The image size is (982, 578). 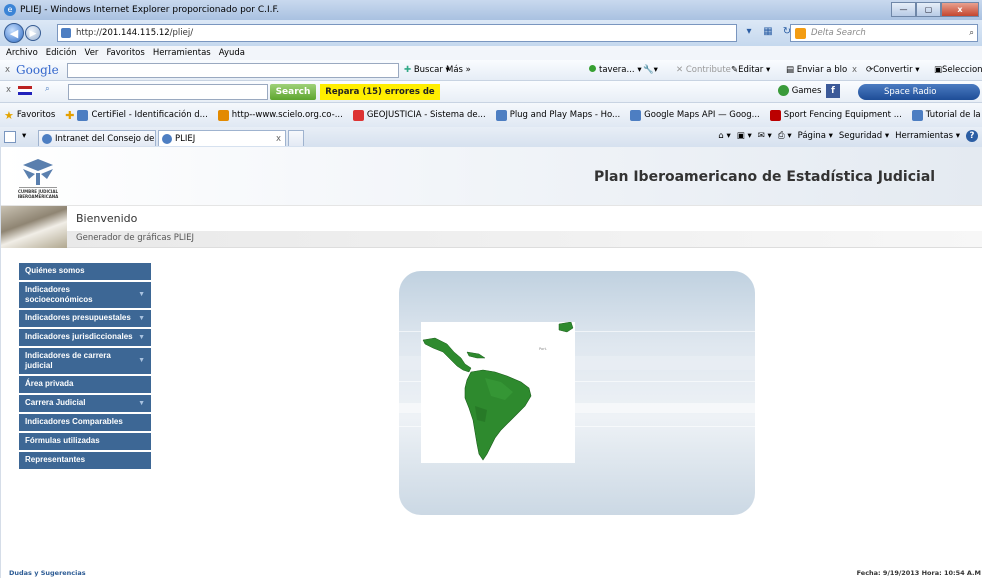 I want to click on sidebar-item-carrera-judicial: Carrera Judicial ▼, so click(x=85, y=403).